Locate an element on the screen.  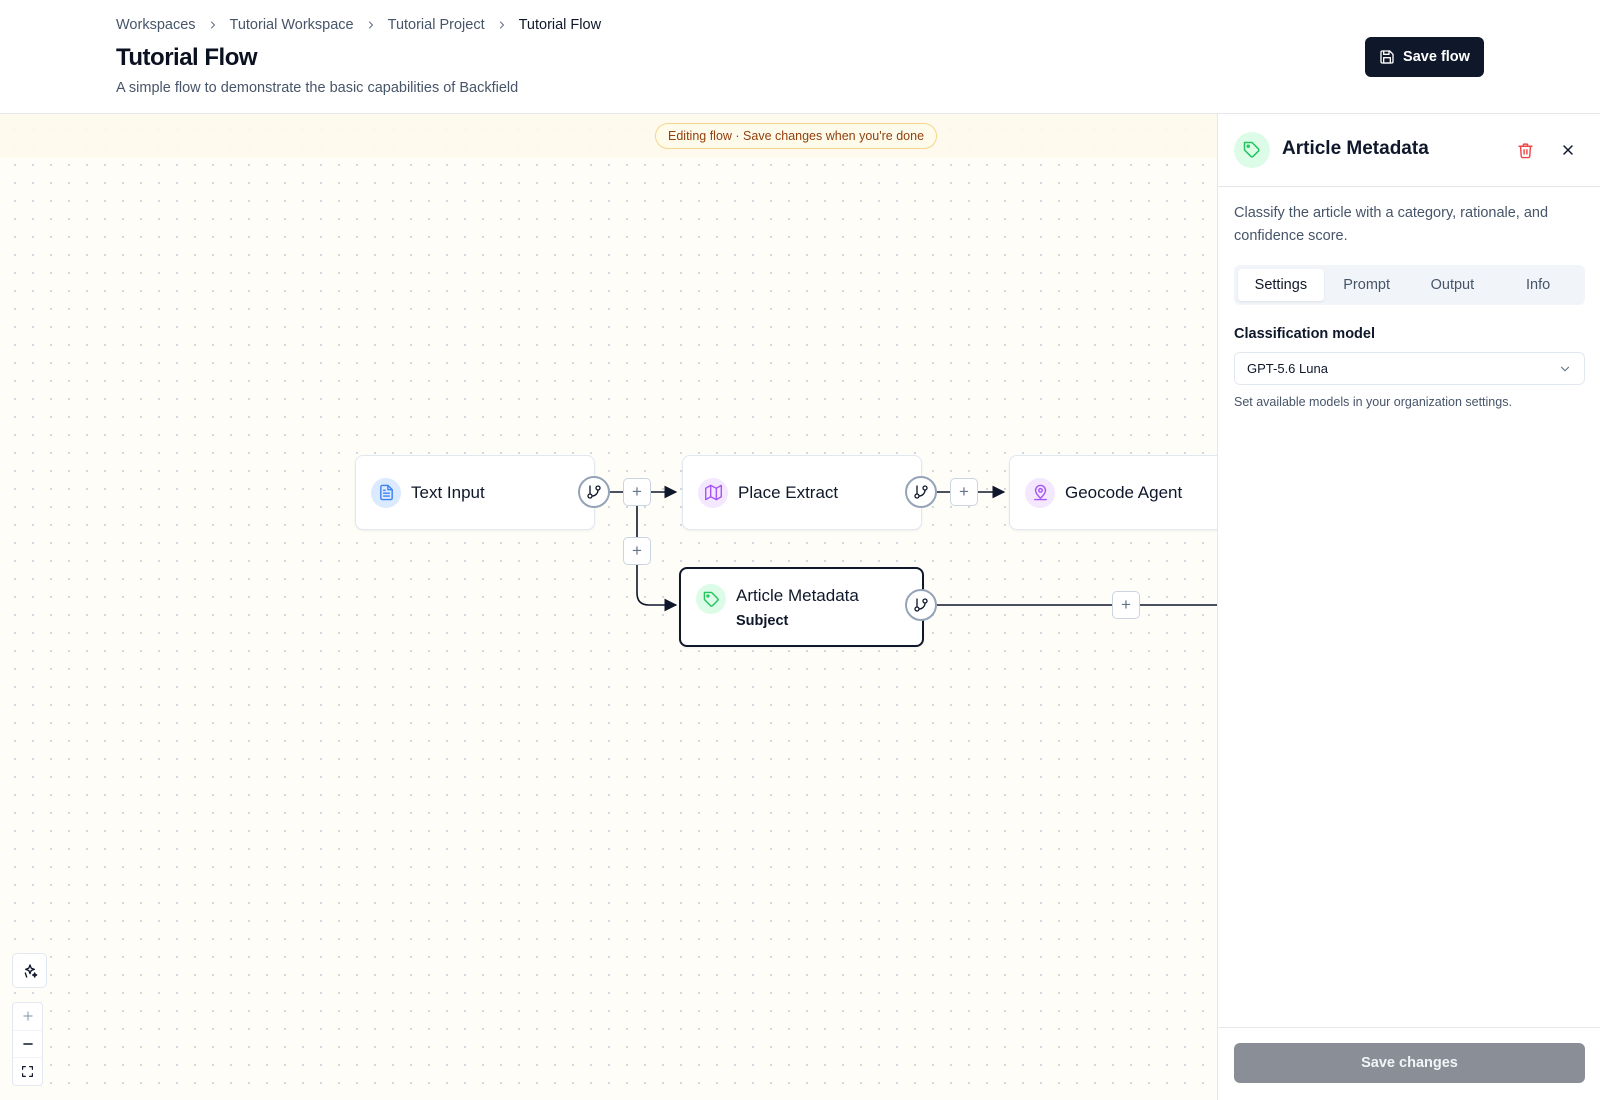
document-icon is located at coordinates (386, 492).